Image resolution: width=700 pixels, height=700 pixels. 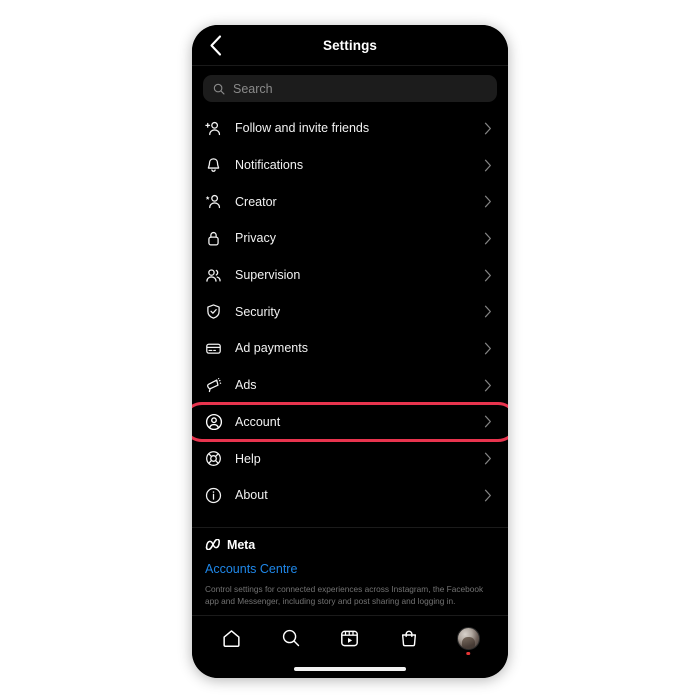 I want to click on shield-check-icon, so click(x=218, y=311).